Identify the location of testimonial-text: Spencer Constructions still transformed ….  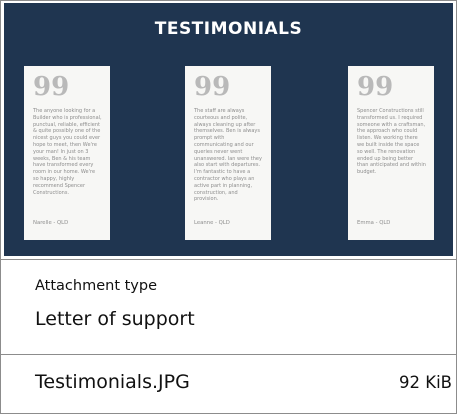
(391, 142).